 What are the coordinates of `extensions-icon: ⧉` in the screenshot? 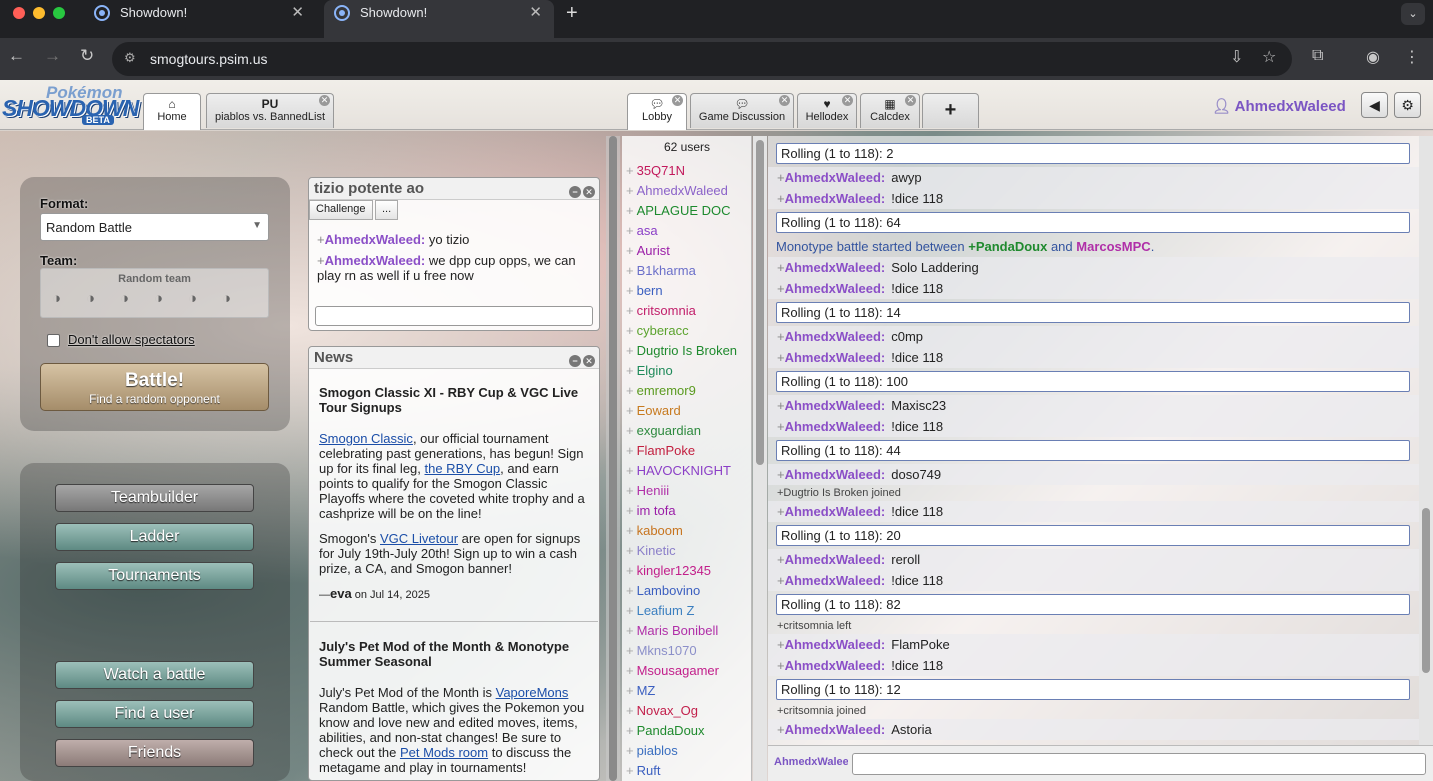 It's located at (1317, 56).